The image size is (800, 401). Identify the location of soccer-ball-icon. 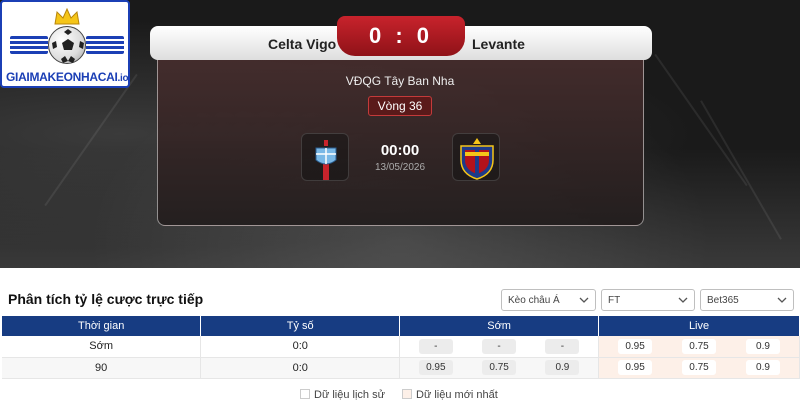
(67, 45).